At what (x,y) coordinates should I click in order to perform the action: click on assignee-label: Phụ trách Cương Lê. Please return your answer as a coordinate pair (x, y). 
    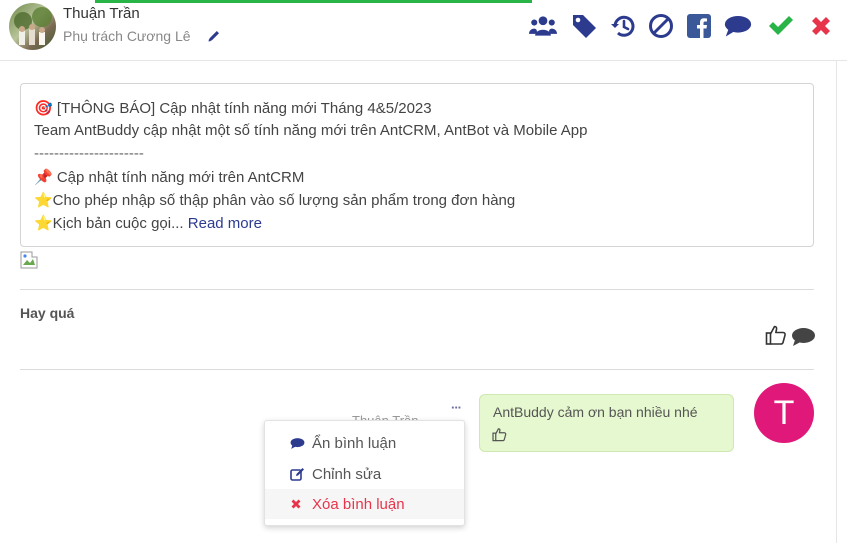
    Looking at the image, I should click on (127, 36).